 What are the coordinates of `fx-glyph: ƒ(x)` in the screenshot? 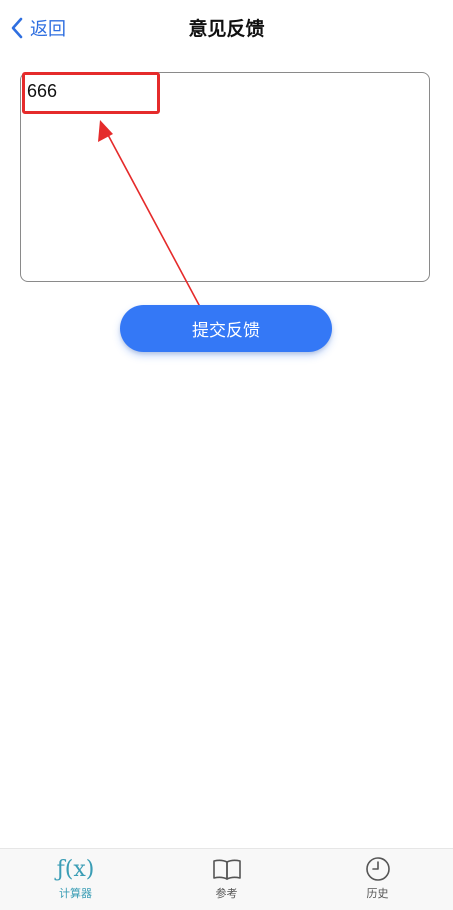 It's located at (75, 869).